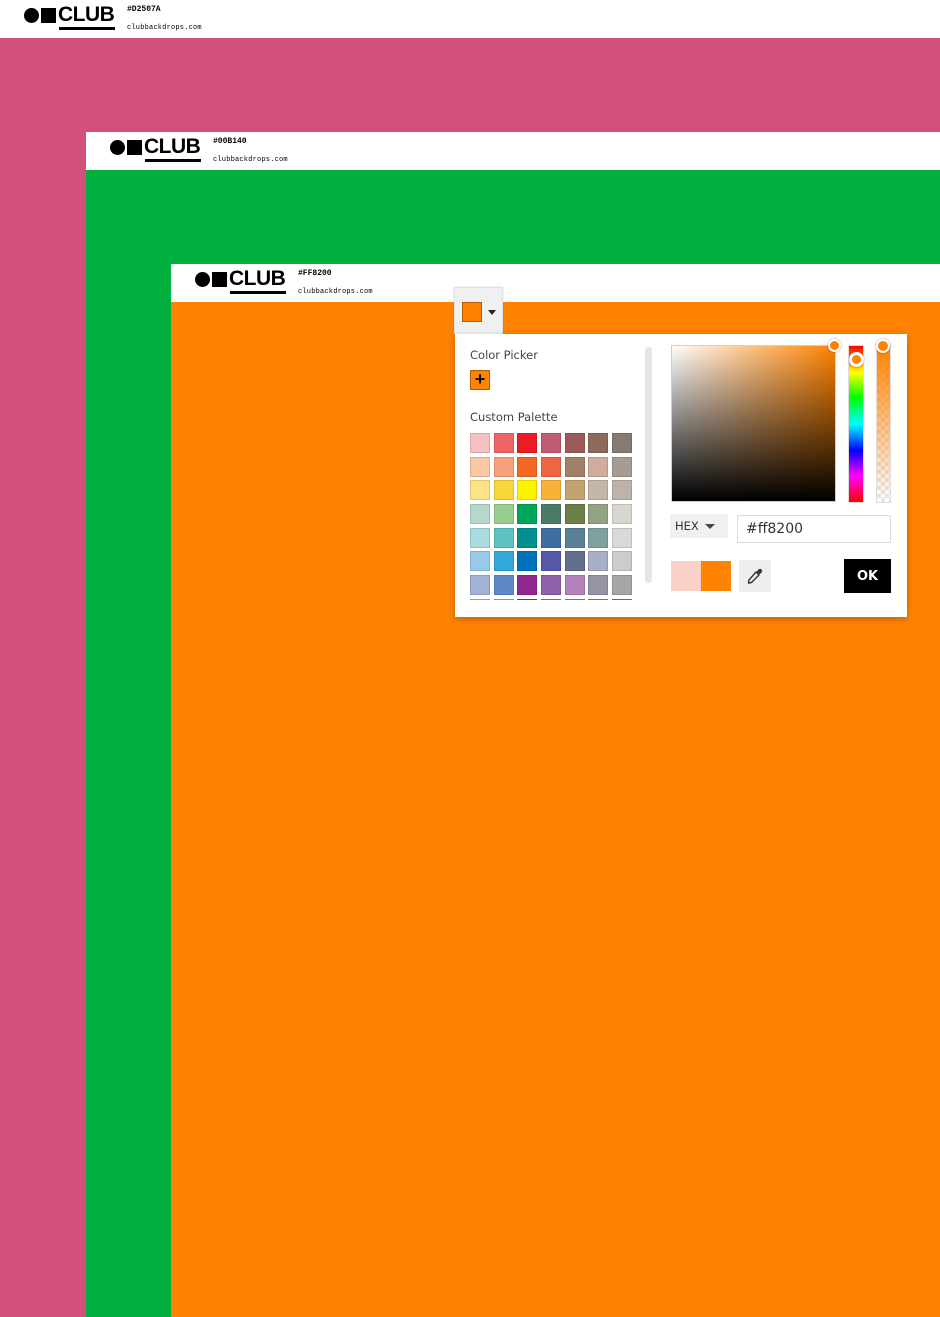 This screenshot has width=940, height=1317. What do you see at coordinates (513, 151) in the screenshot?
I see `header-bar: CLUB #00B140 clubbackdrops.com` at bounding box center [513, 151].